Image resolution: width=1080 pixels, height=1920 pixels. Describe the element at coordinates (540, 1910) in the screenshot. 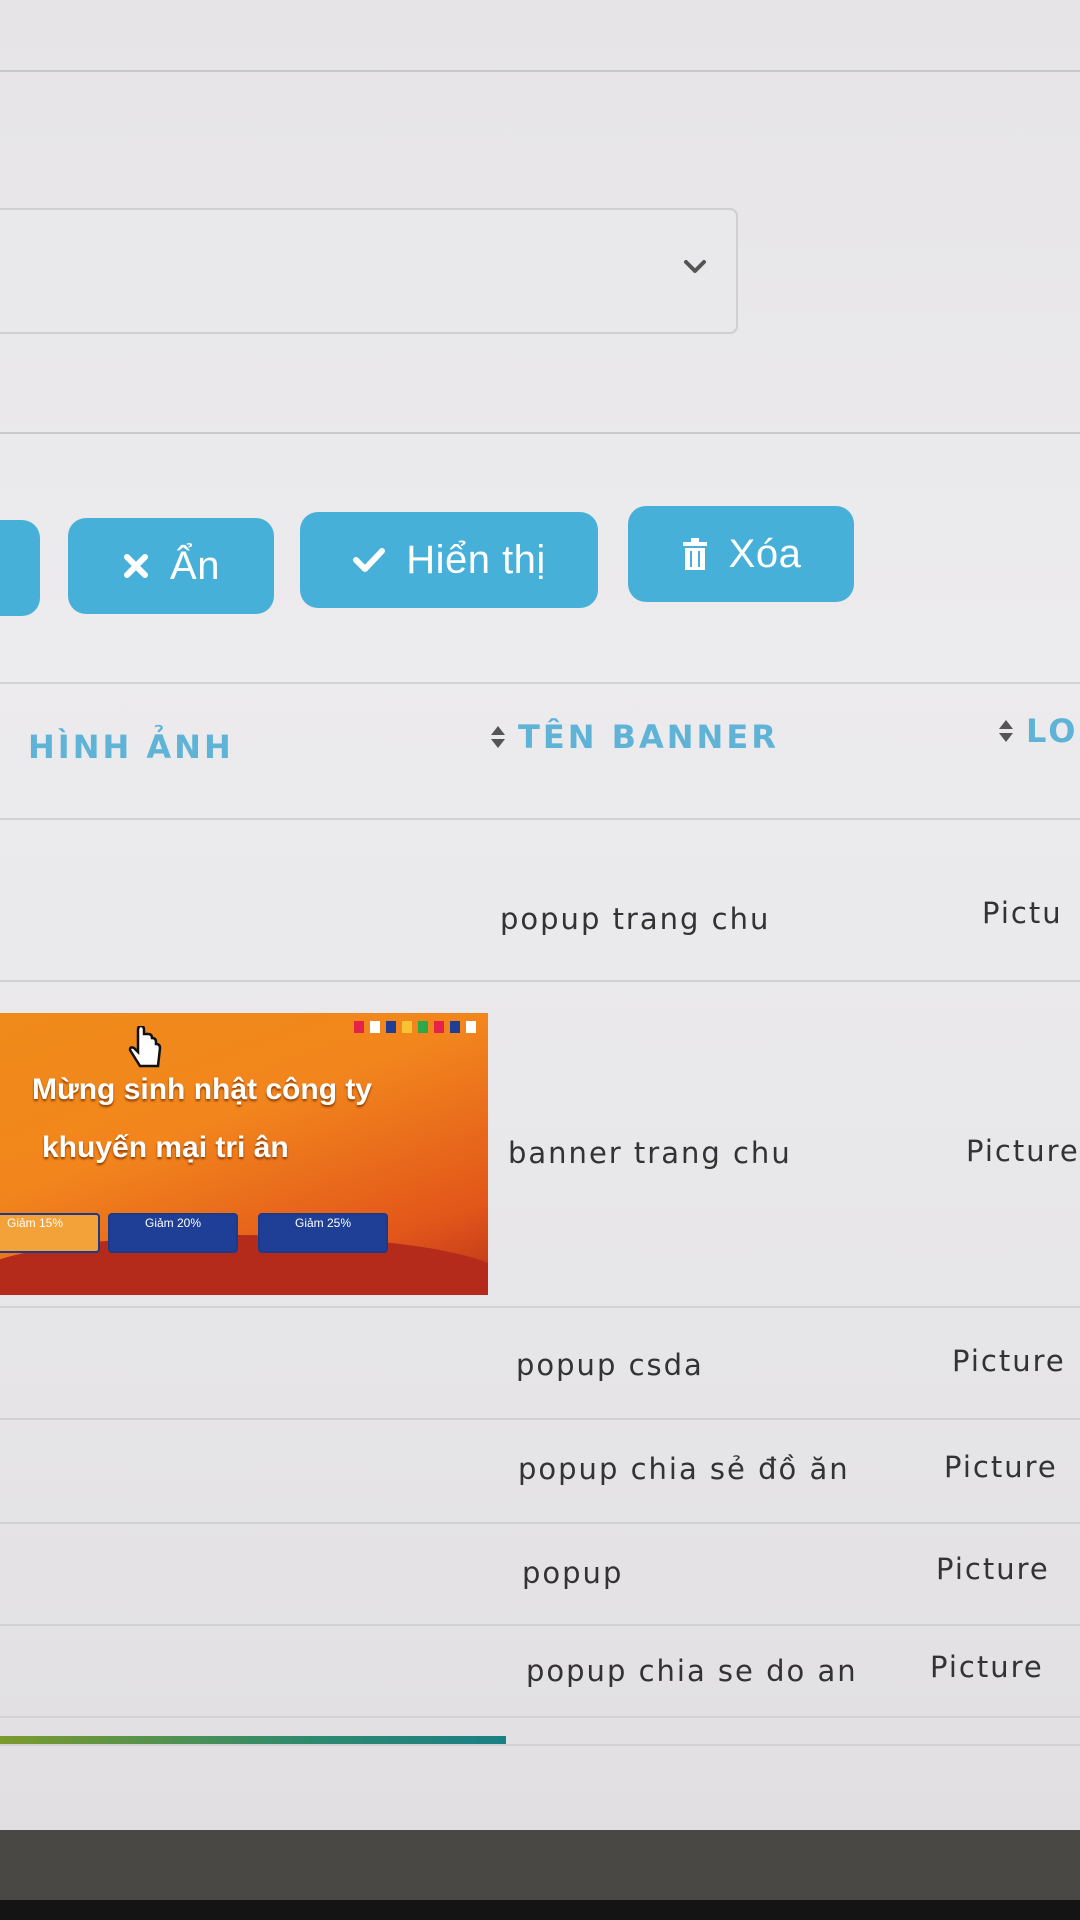

I see `monitor-bezel-edge` at that location.